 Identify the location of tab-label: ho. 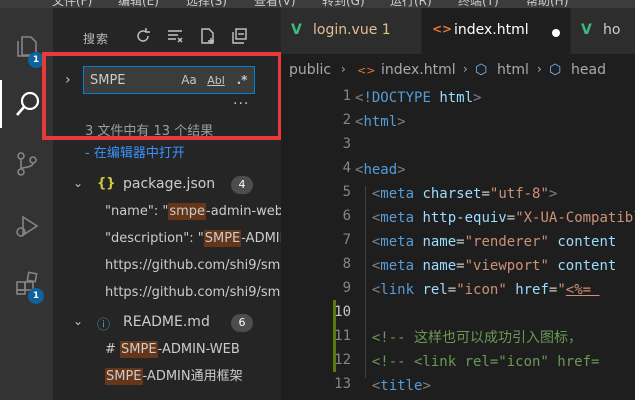
(612, 30).